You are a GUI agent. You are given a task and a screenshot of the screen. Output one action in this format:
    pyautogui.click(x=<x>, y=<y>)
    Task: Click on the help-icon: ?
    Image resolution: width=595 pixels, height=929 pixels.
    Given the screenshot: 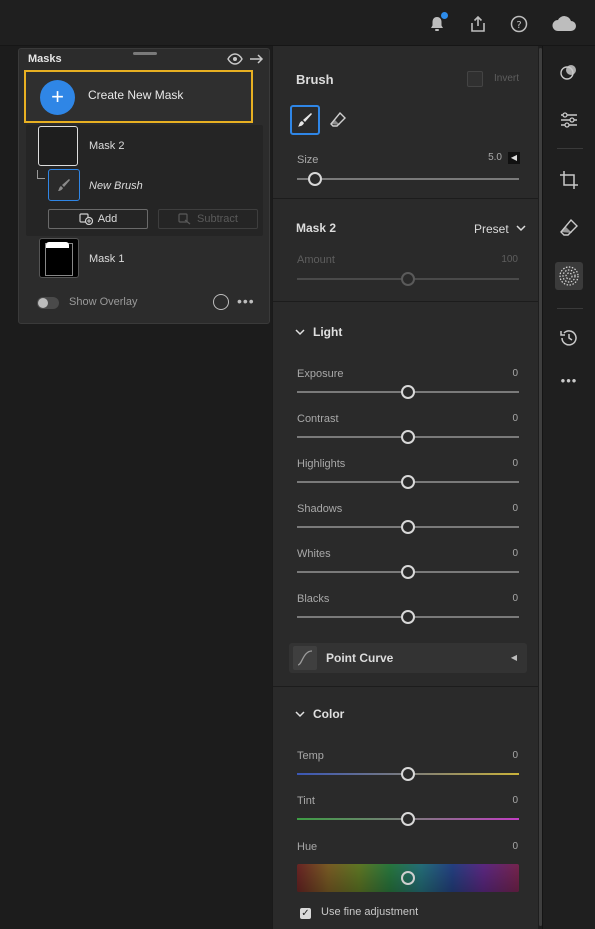 What is the action you would take?
    pyautogui.click(x=519, y=24)
    